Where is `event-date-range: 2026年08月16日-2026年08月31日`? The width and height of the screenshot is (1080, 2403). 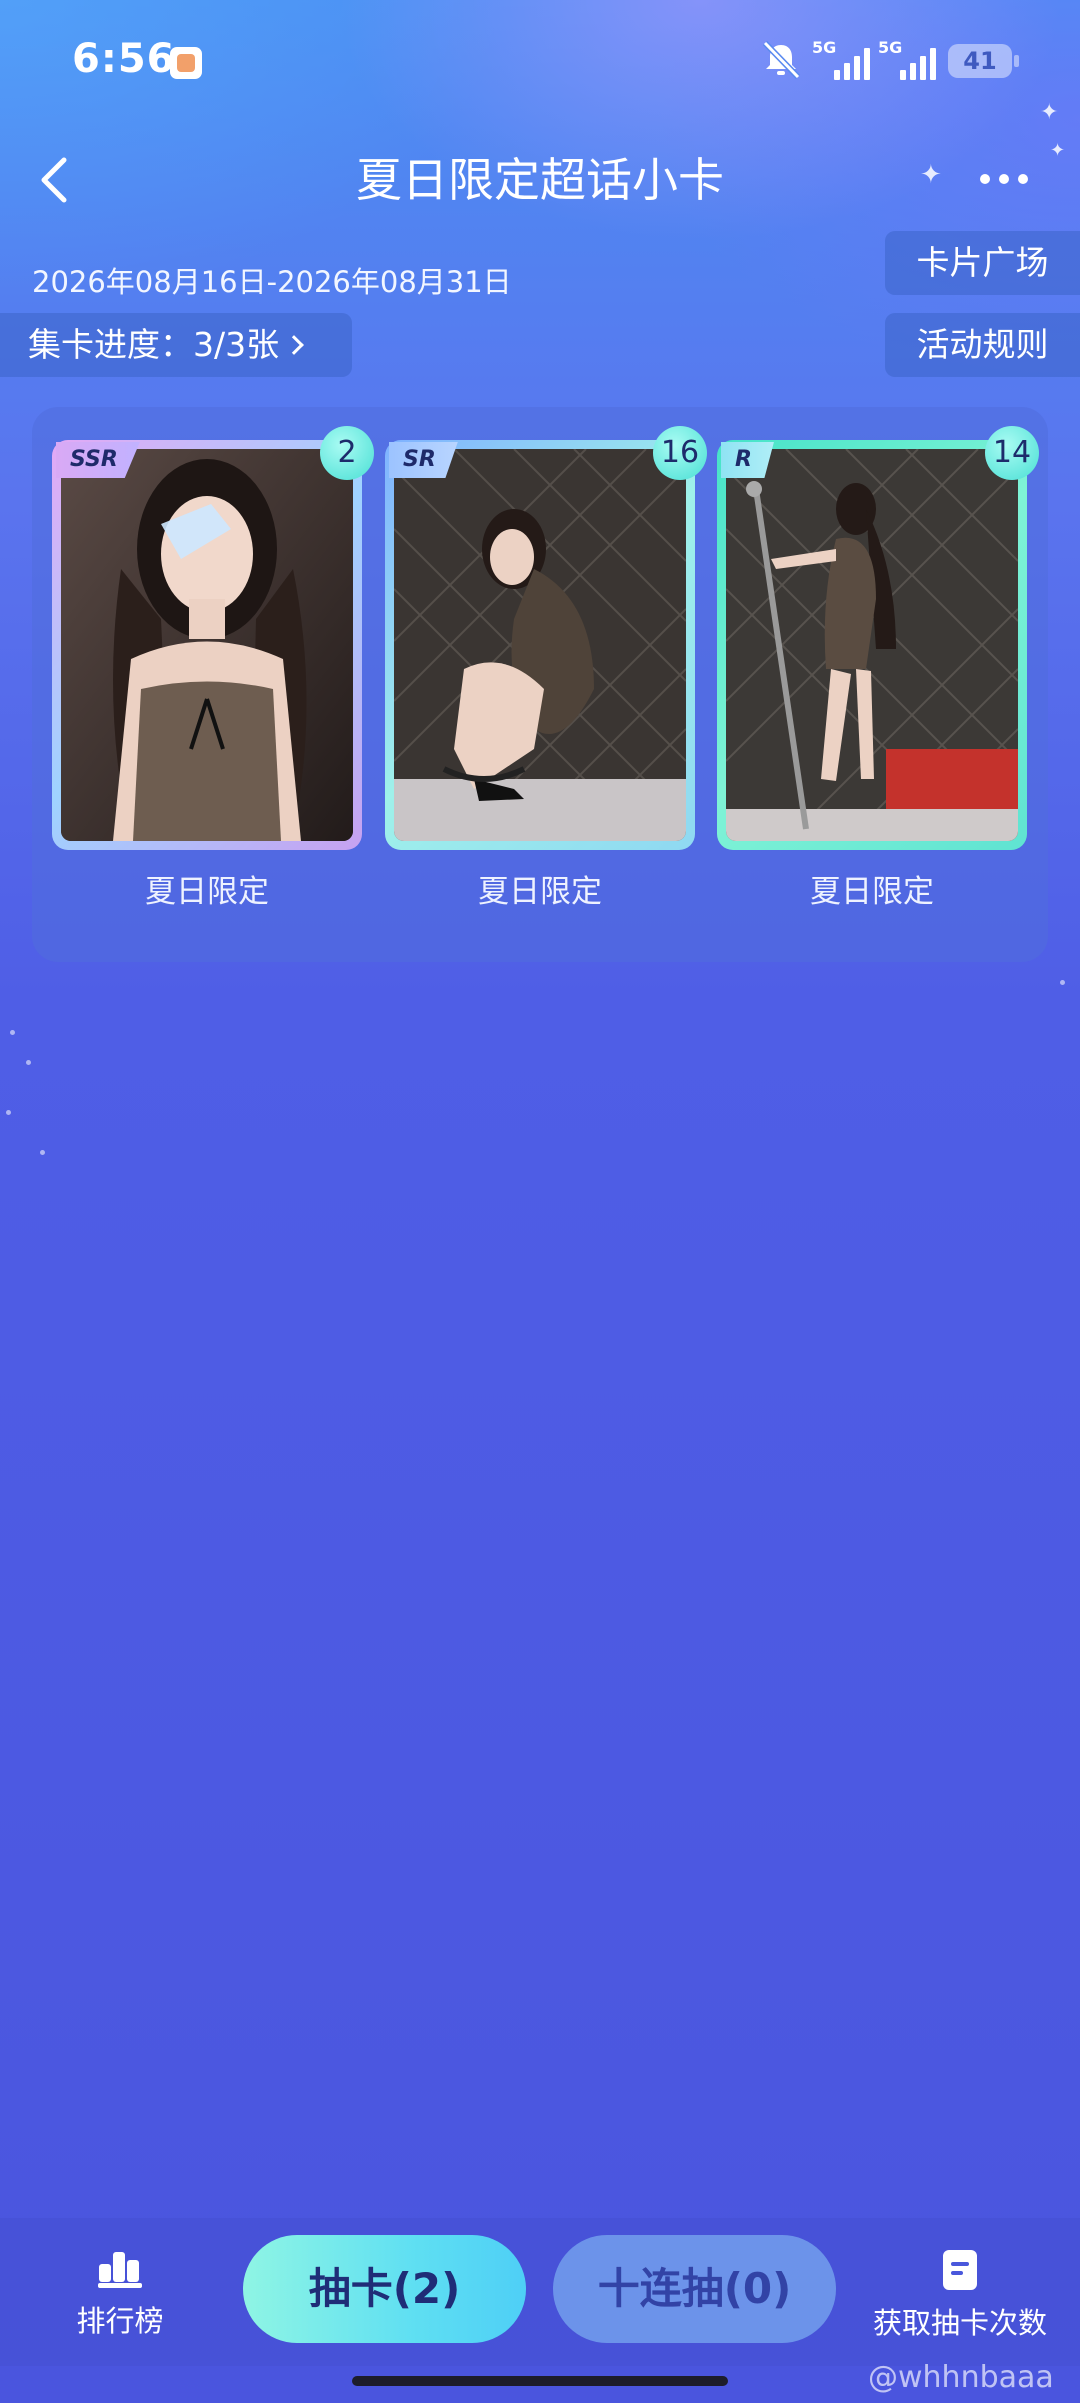 event-date-range: 2026年08月16日-2026年08月31日 is located at coordinates (272, 282).